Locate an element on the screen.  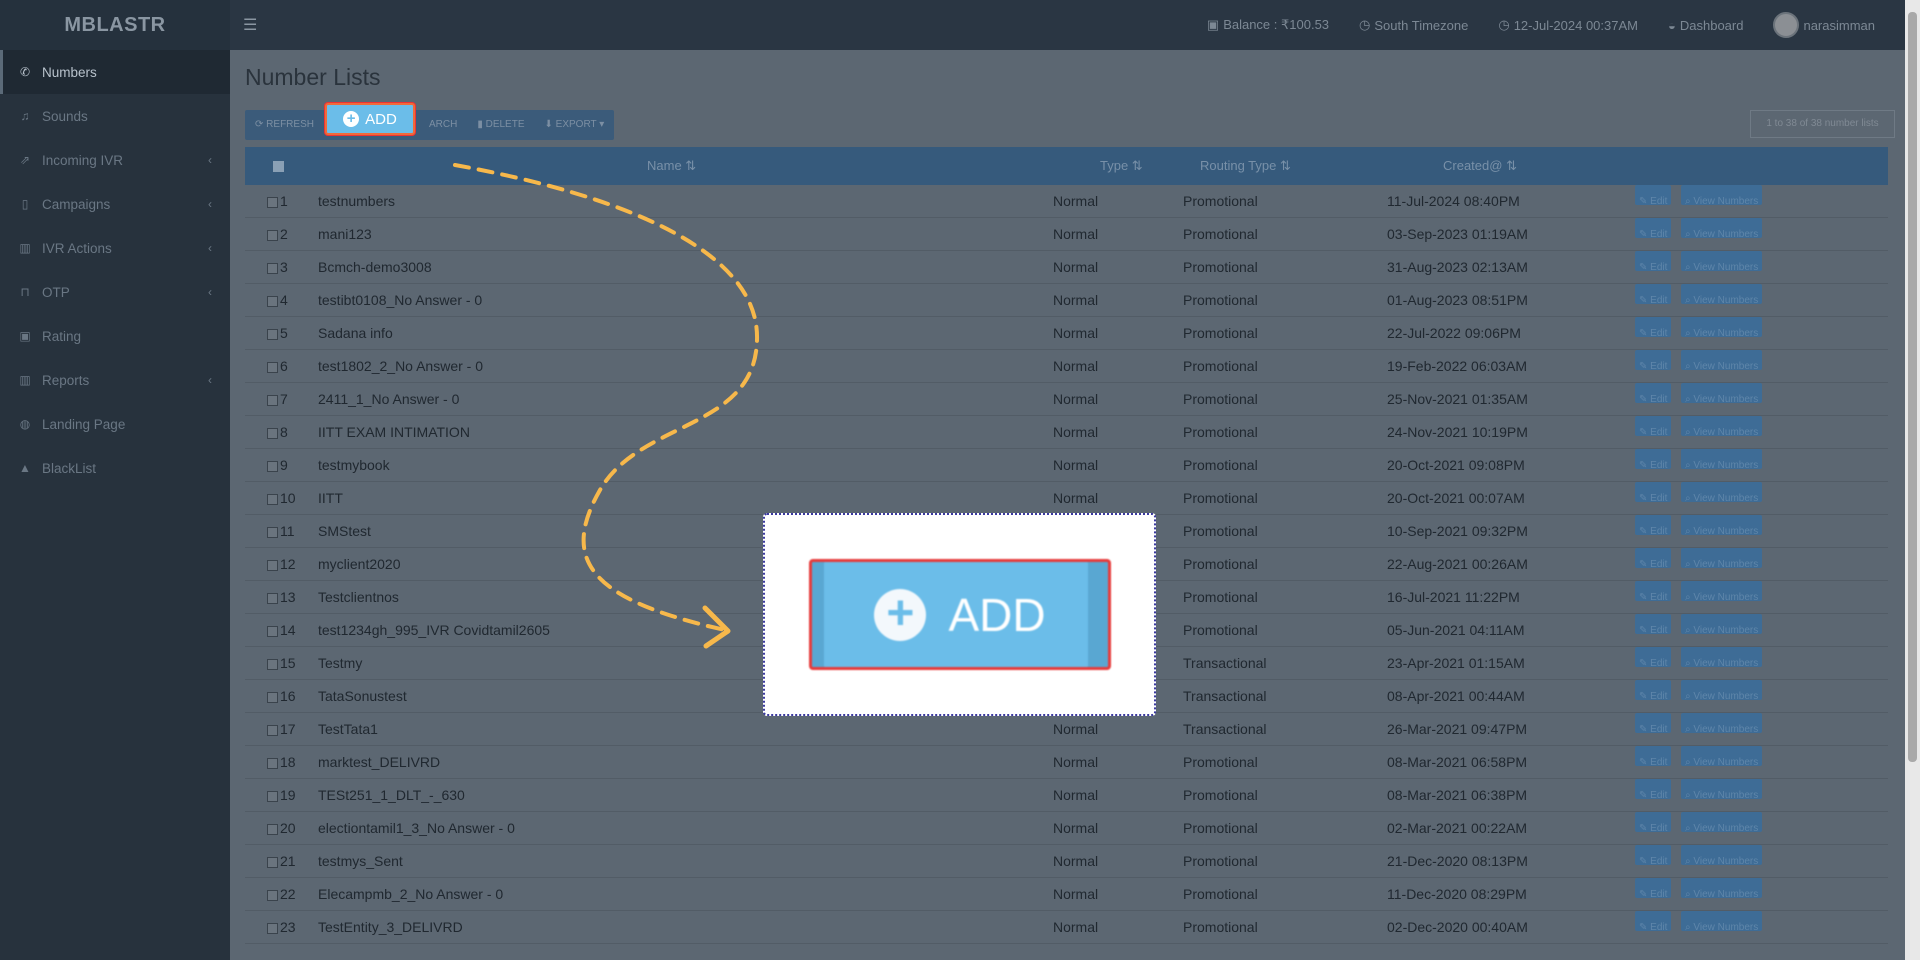
scrollbar-thumb is located at coordinates (1912, 387).